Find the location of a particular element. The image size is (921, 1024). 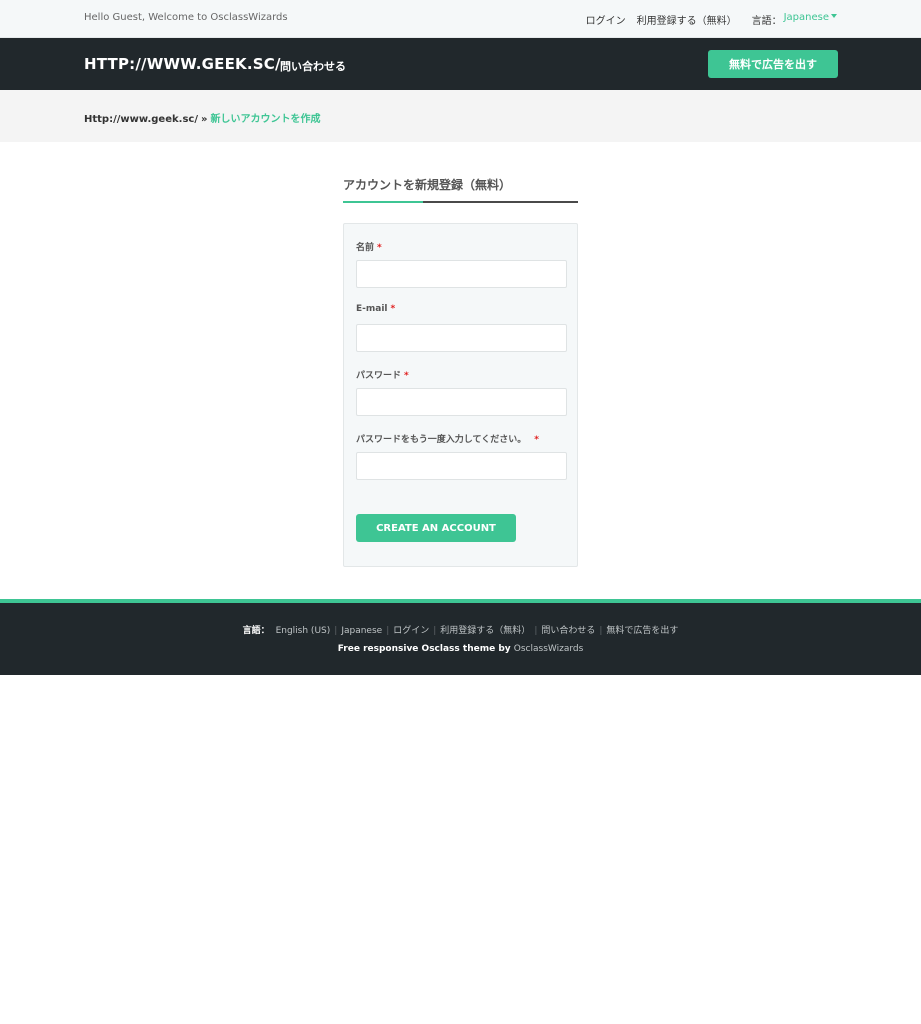

top-bar-links: ログイン 利用登録する（無料） 言語： Japanese is located at coordinates (706, 19).